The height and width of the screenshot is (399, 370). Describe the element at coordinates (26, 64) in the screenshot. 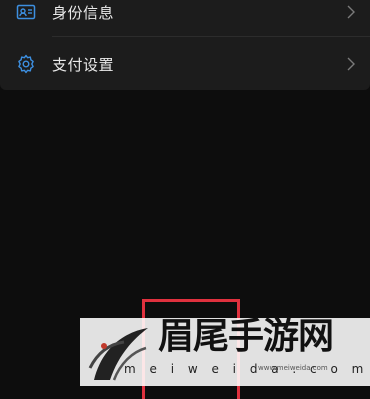

I see `gear-icon` at that location.